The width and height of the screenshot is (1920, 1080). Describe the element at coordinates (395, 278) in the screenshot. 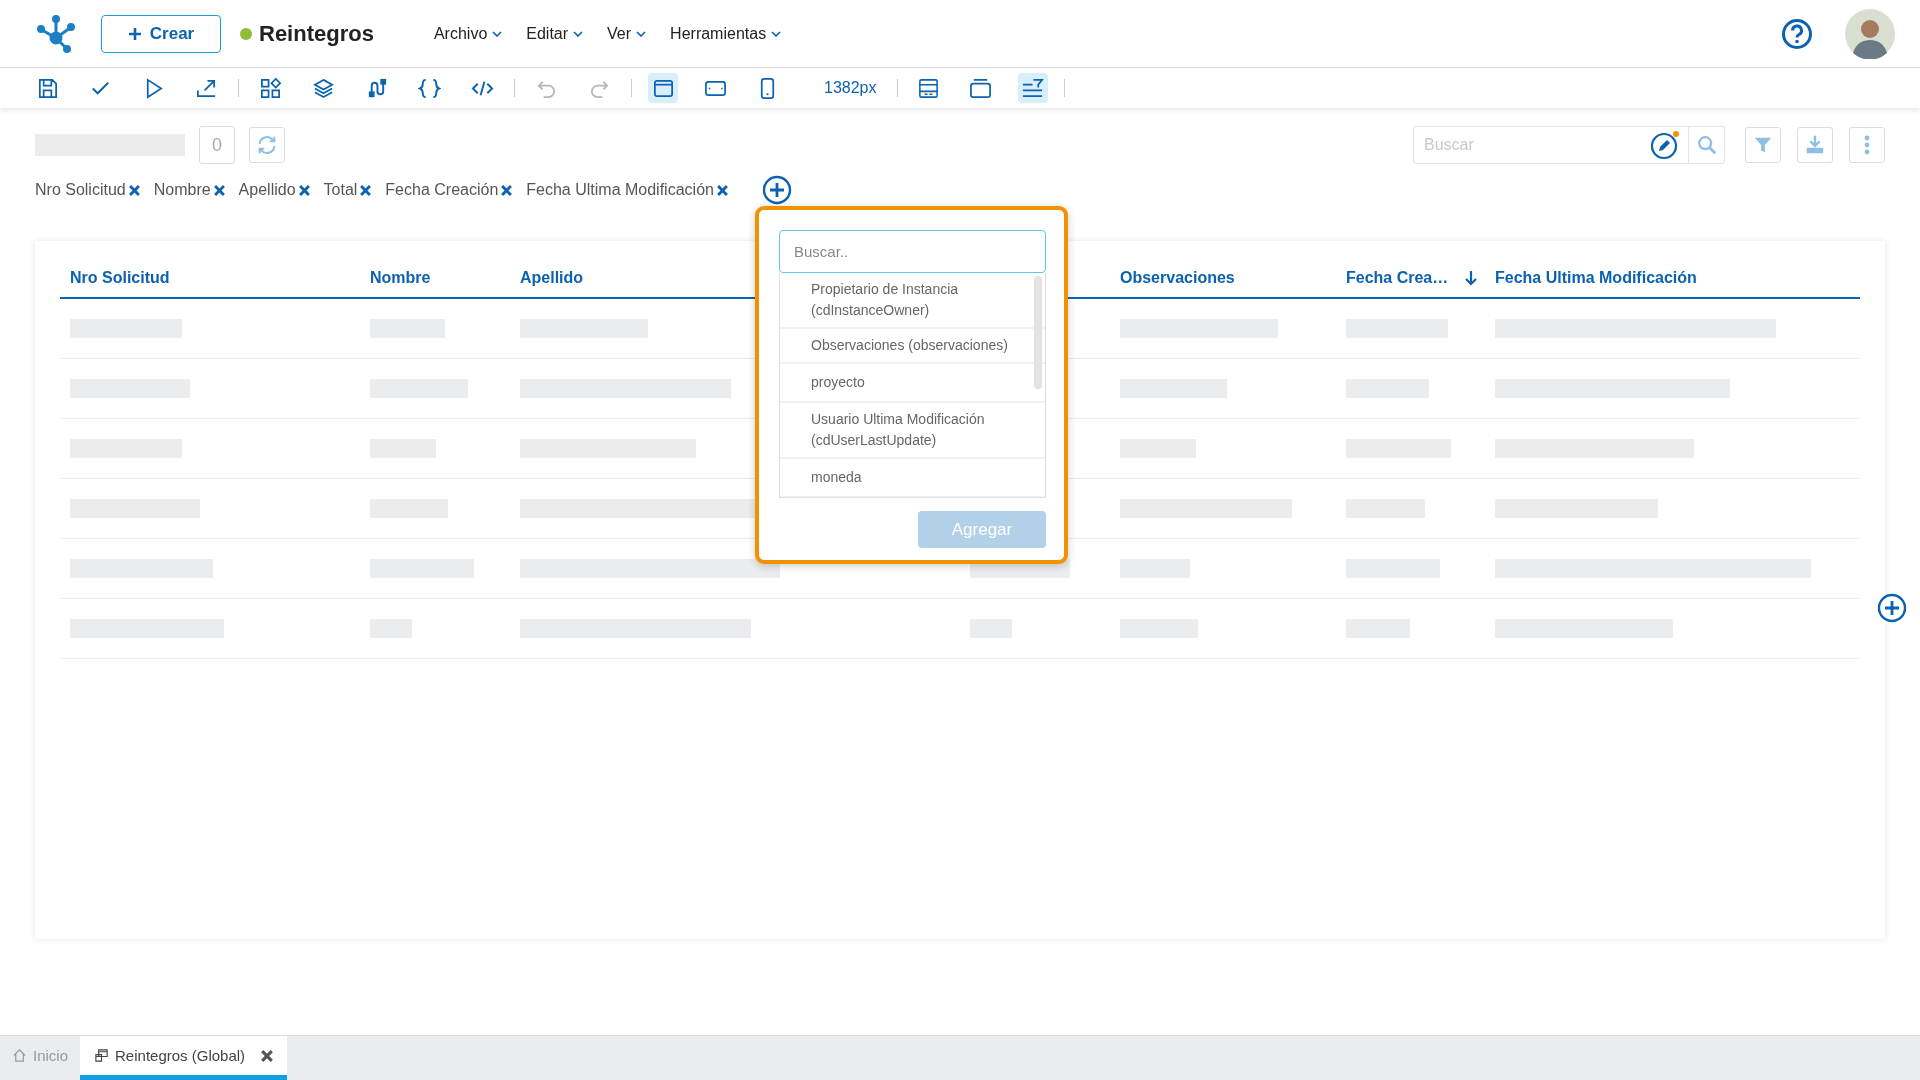

I see `column-header: Nombre` at that location.